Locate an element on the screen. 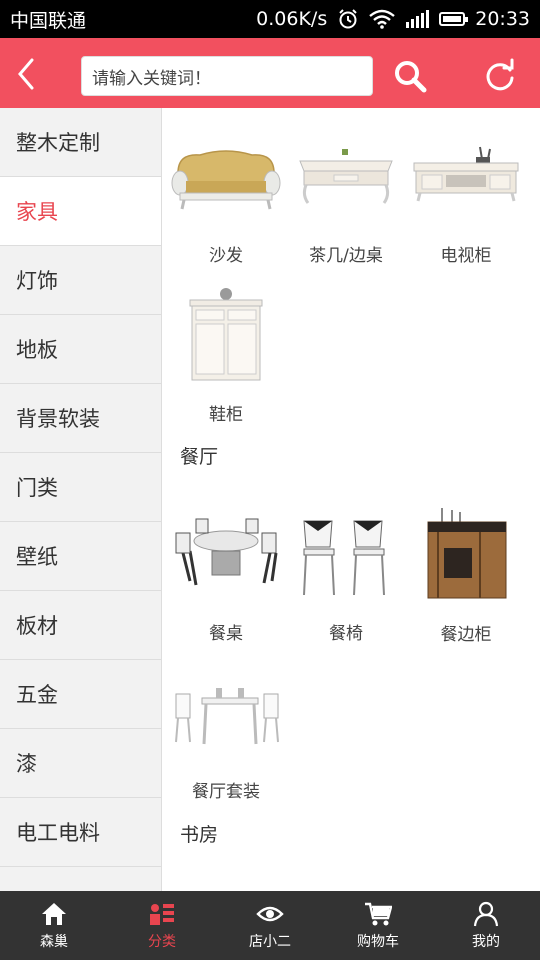  sofa-image is located at coordinates (226, 177).